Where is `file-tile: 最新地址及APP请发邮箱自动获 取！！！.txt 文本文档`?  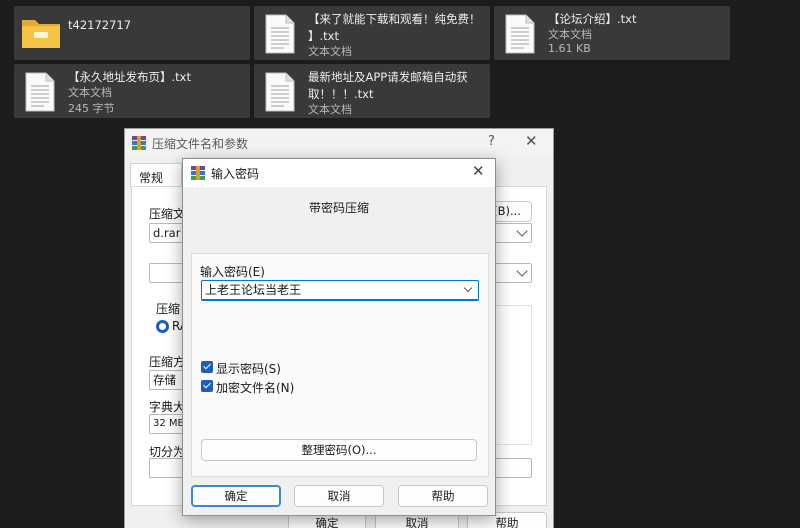
file-tile: 最新地址及APP请发邮箱自动获 取！！！.txt 文本文档 is located at coordinates (372, 91).